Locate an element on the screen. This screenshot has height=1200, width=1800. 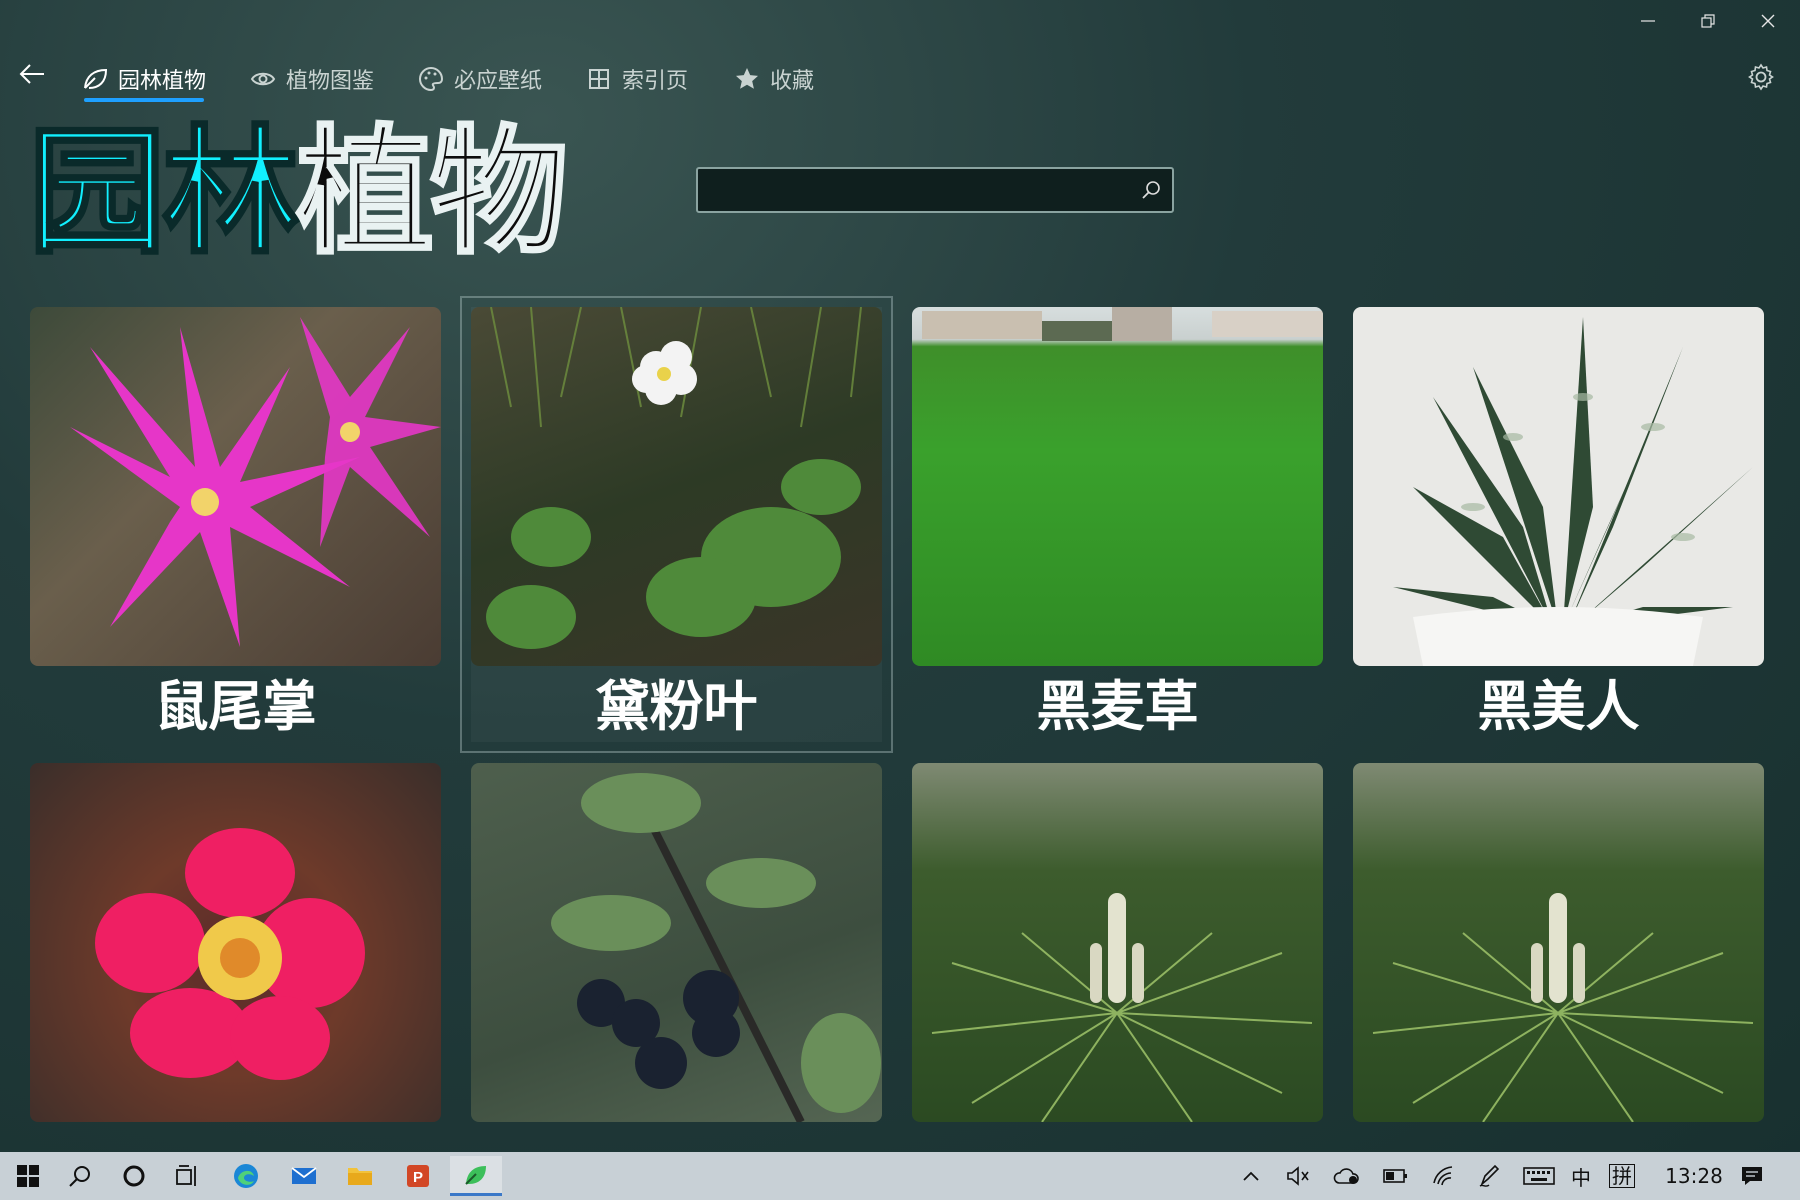
plant-name: 黑美人 is located at coordinates (1558, 706).